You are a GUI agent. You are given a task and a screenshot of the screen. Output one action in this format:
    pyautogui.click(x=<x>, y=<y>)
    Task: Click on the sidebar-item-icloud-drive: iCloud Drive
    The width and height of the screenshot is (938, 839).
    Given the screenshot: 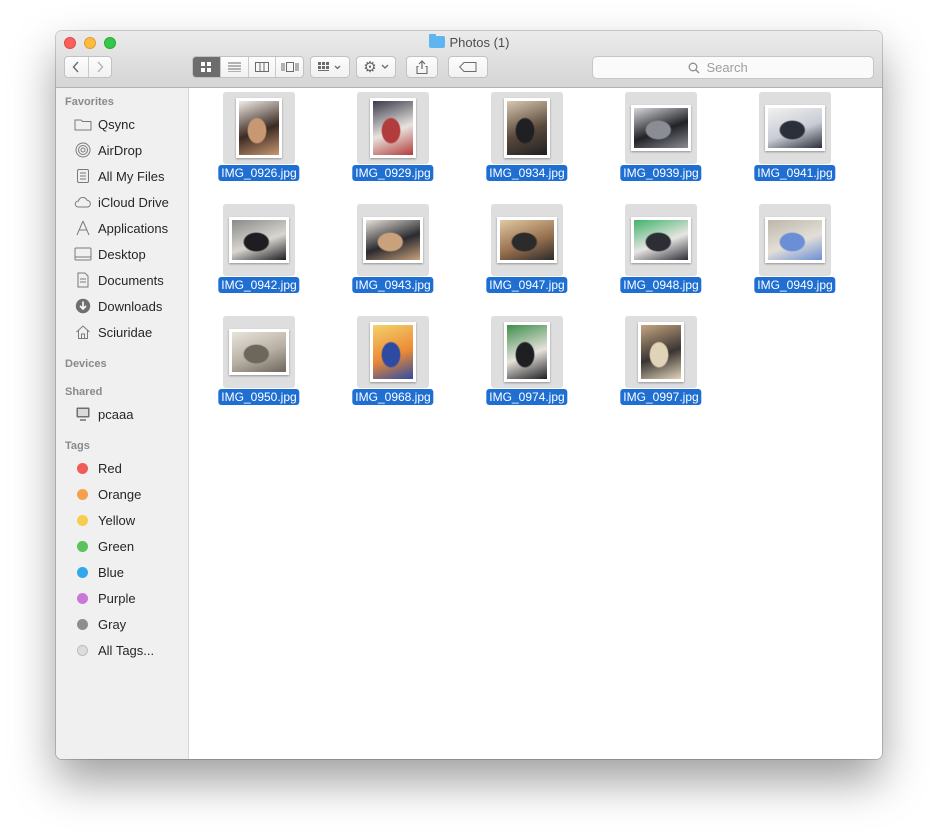 What is the action you would take?
    pyautogui.click(x=121, y=202)
    